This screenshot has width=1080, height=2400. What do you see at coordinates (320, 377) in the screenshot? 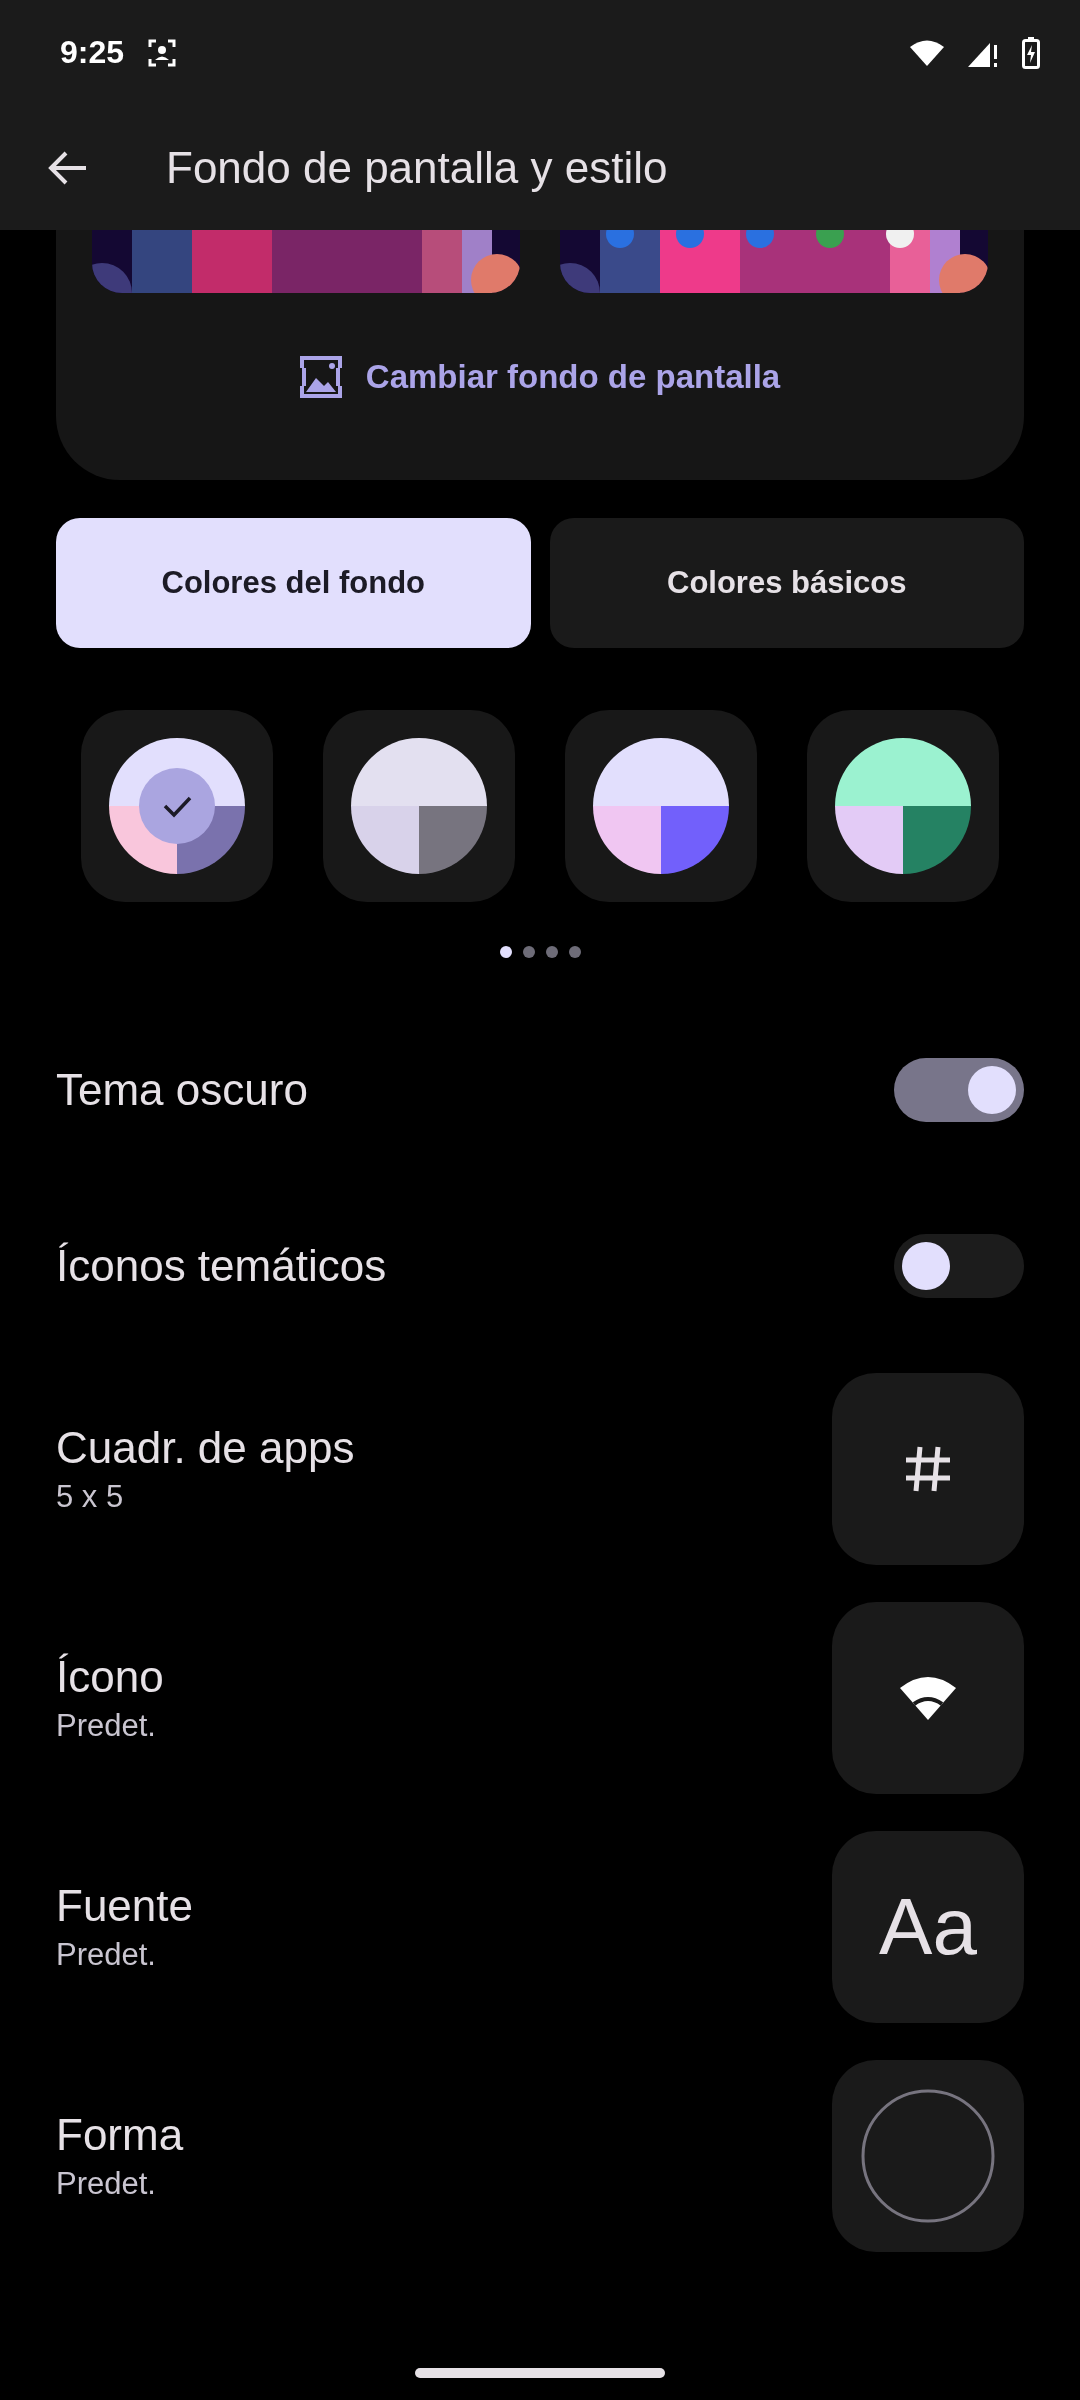
I see `image-icon` at bounding box center [320, 377].